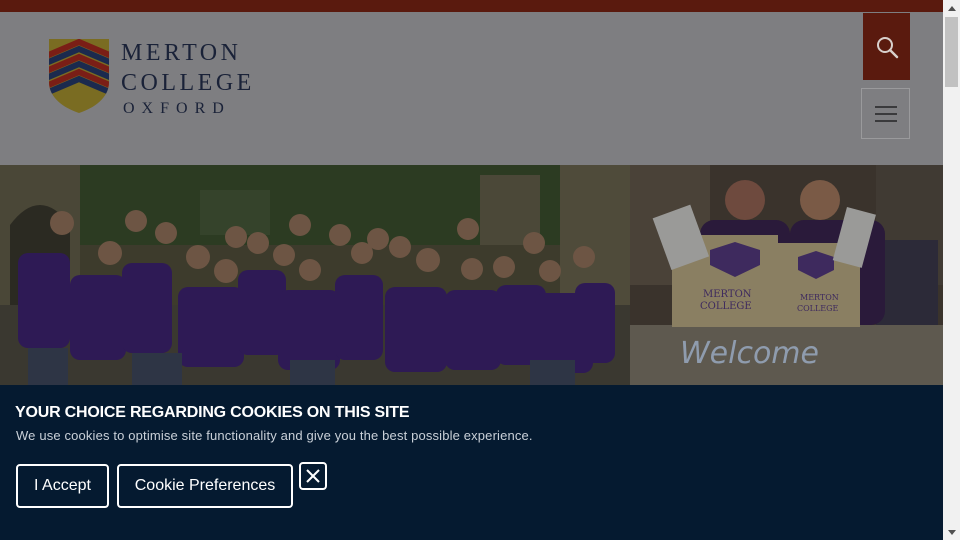 The width and height of the screenshot is (960, 540). Describe the element at coordinates (79, 76) in the screenshot. I see `college-shield-icon` at that location.